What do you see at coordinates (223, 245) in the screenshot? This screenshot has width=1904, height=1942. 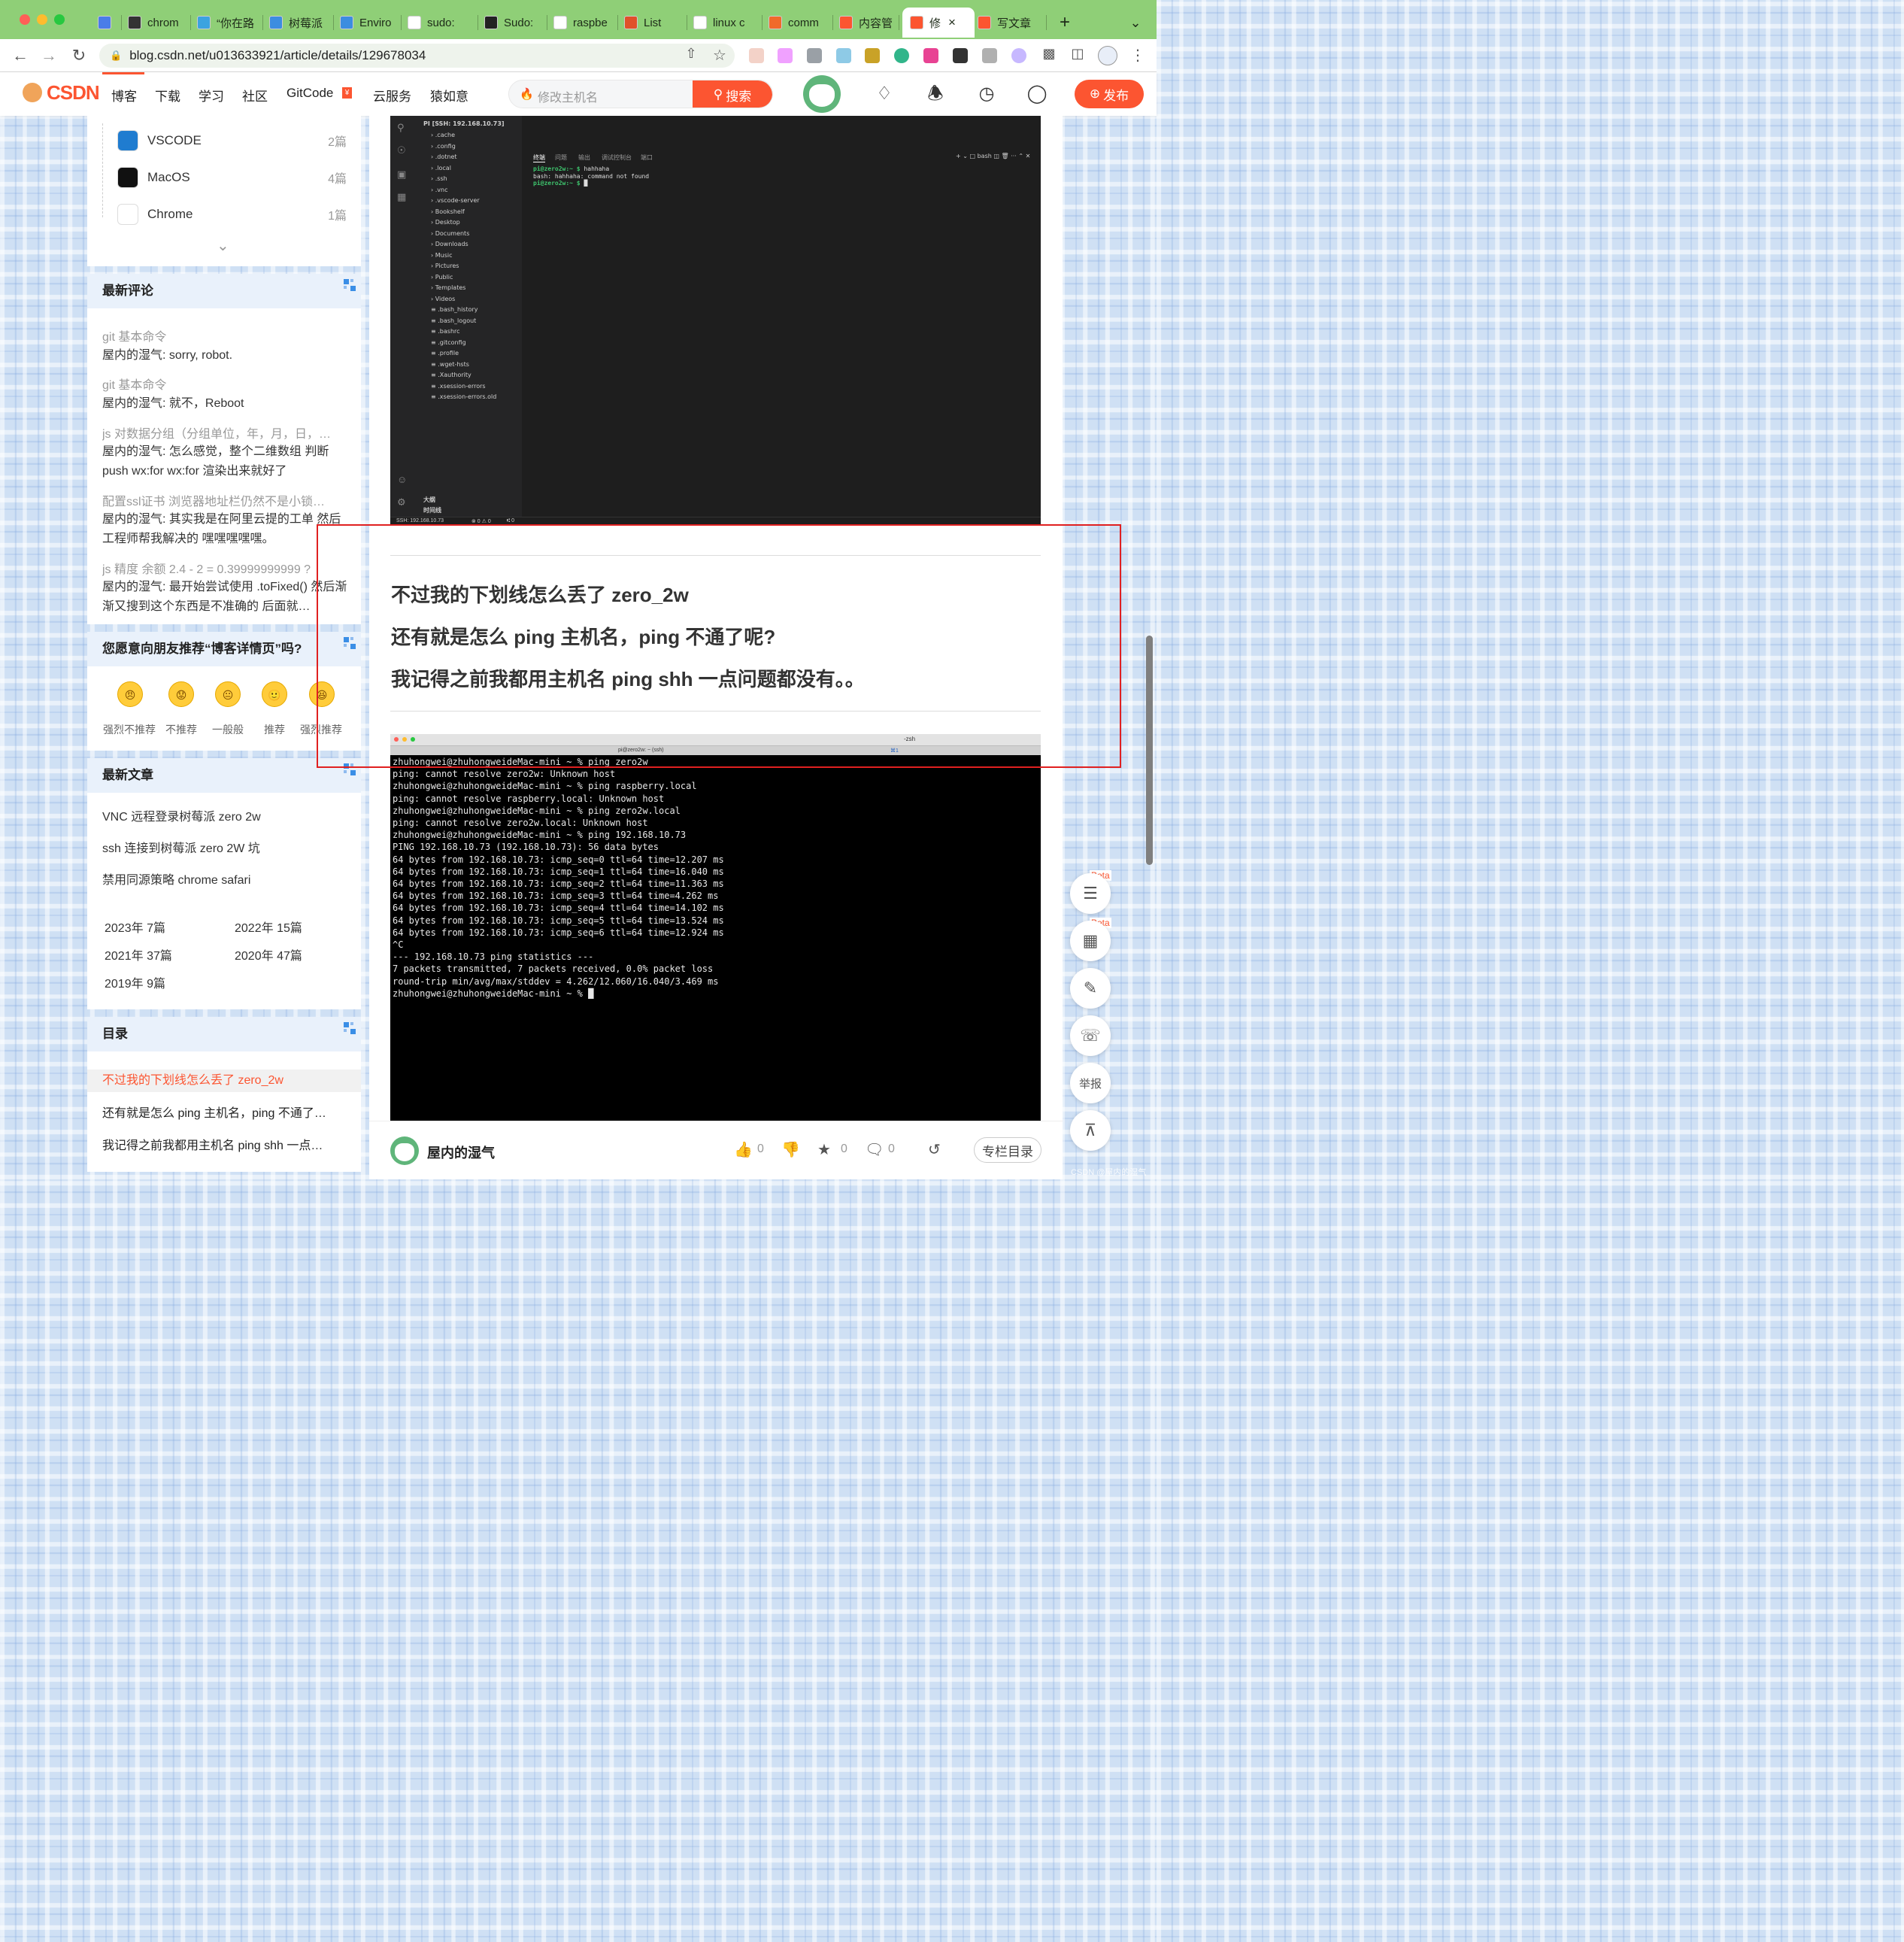 I see `expand-chevron-icon: ⌄` at bounding box center [223, 245].